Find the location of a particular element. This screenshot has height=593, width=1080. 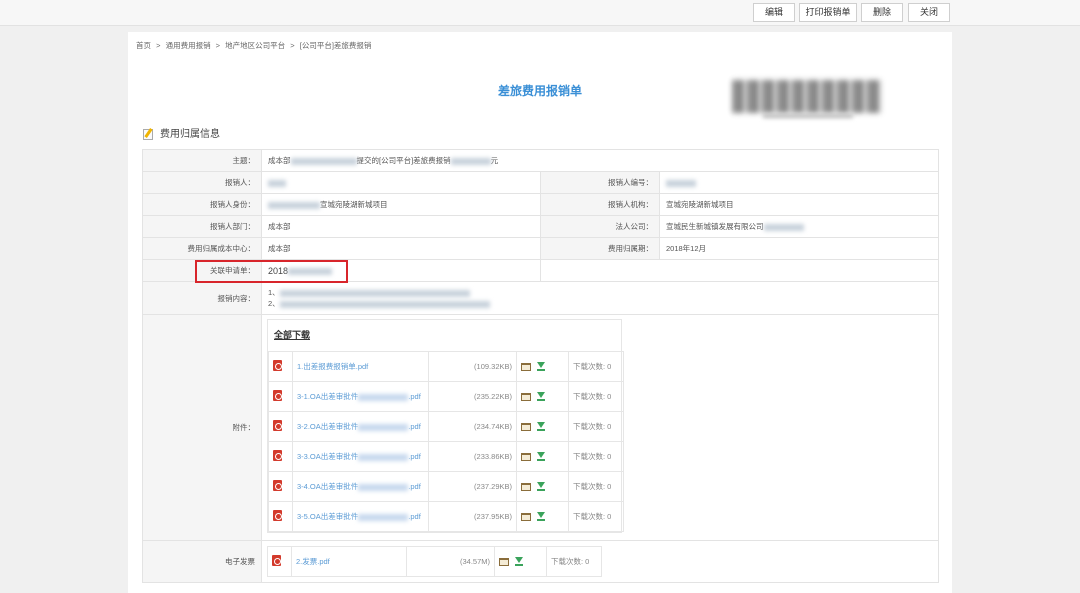

file-size: (237.29KB) is located at coordinates (472, 486).